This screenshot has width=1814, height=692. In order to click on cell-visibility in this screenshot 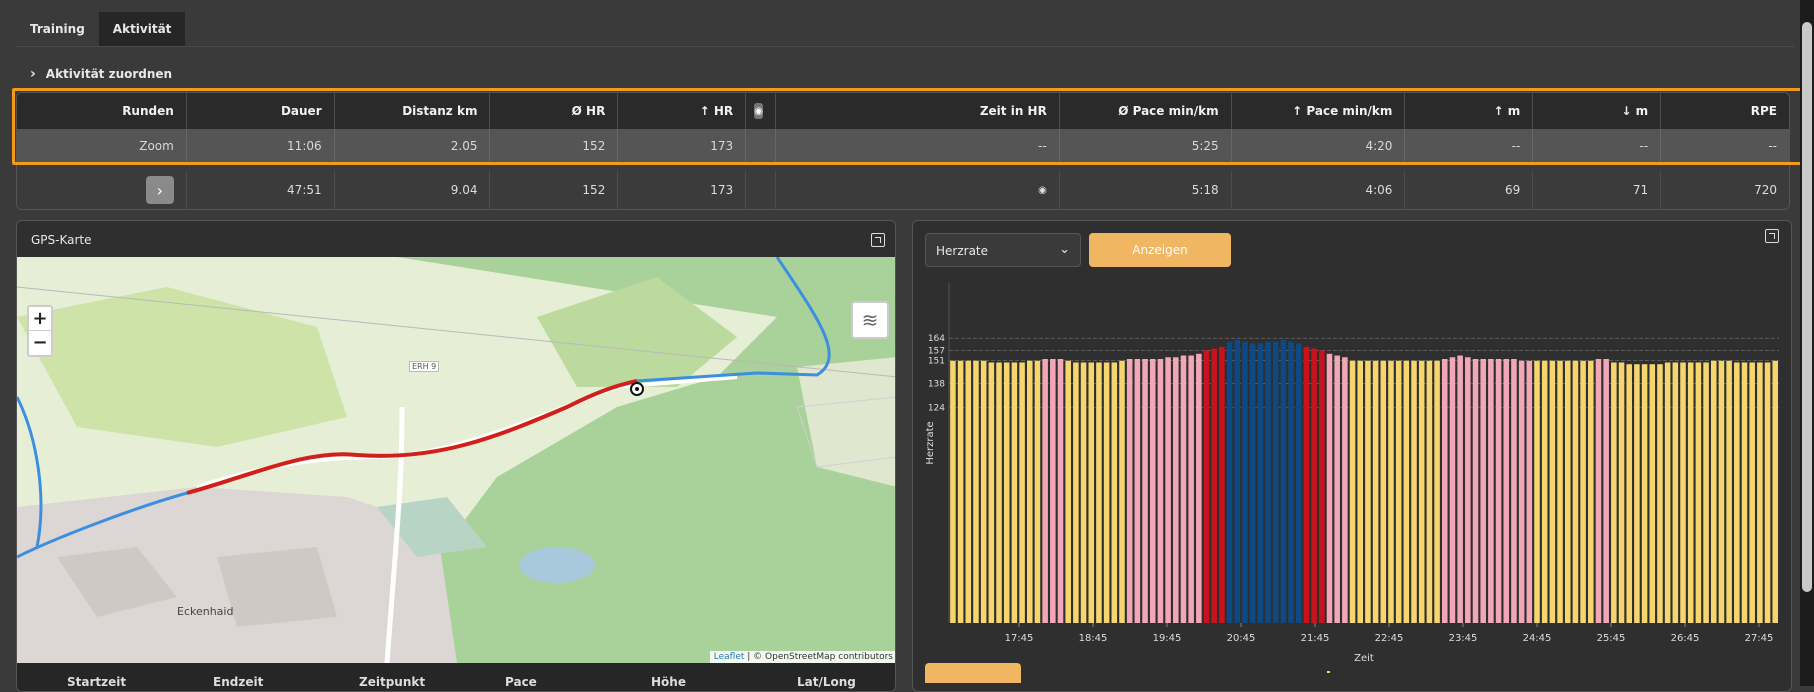, I will do `click(761, 190)`.